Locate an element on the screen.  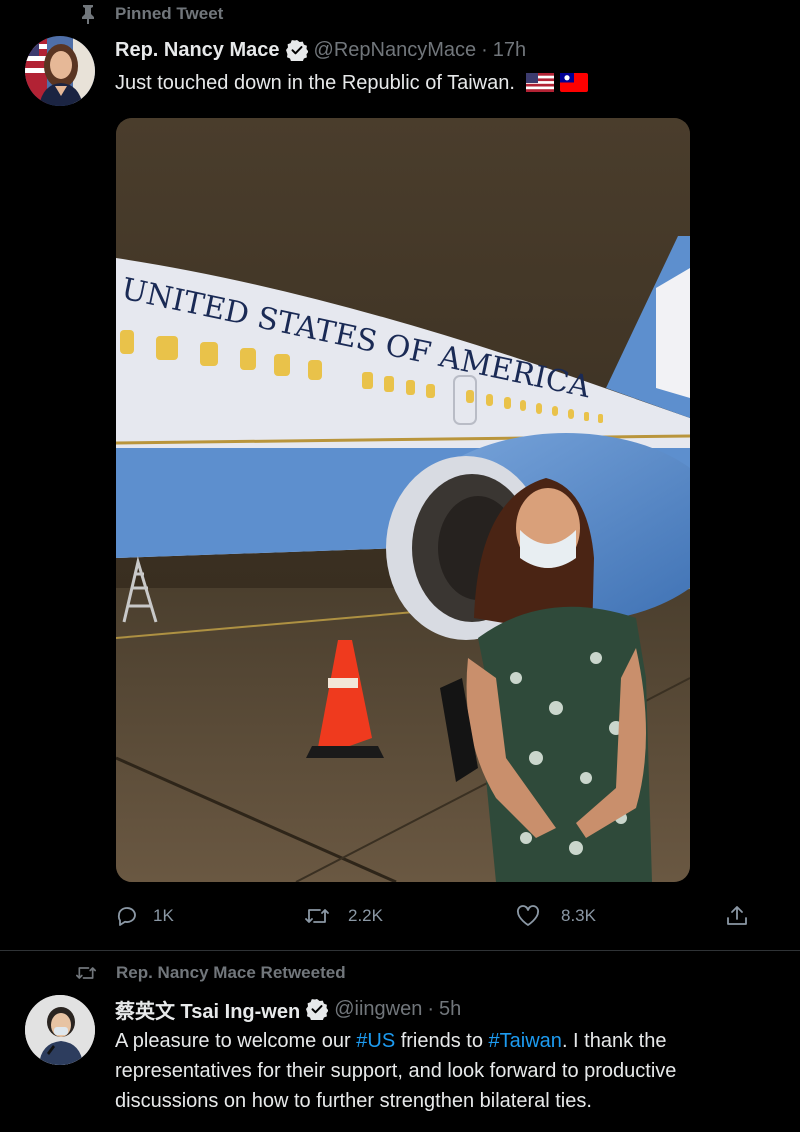
tweet-actions: 1K 2.2K 8.3K is located at coordinates (435, 916).